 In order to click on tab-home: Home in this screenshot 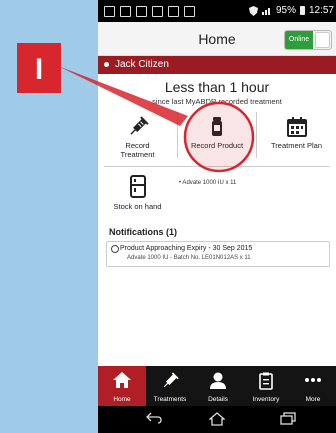, I will do `click(122, 386)`.